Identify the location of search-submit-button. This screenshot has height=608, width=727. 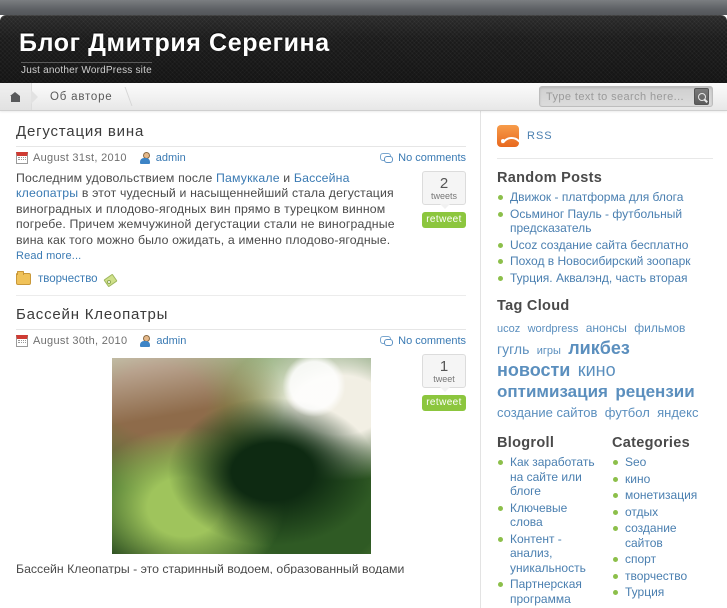
(701, 96).